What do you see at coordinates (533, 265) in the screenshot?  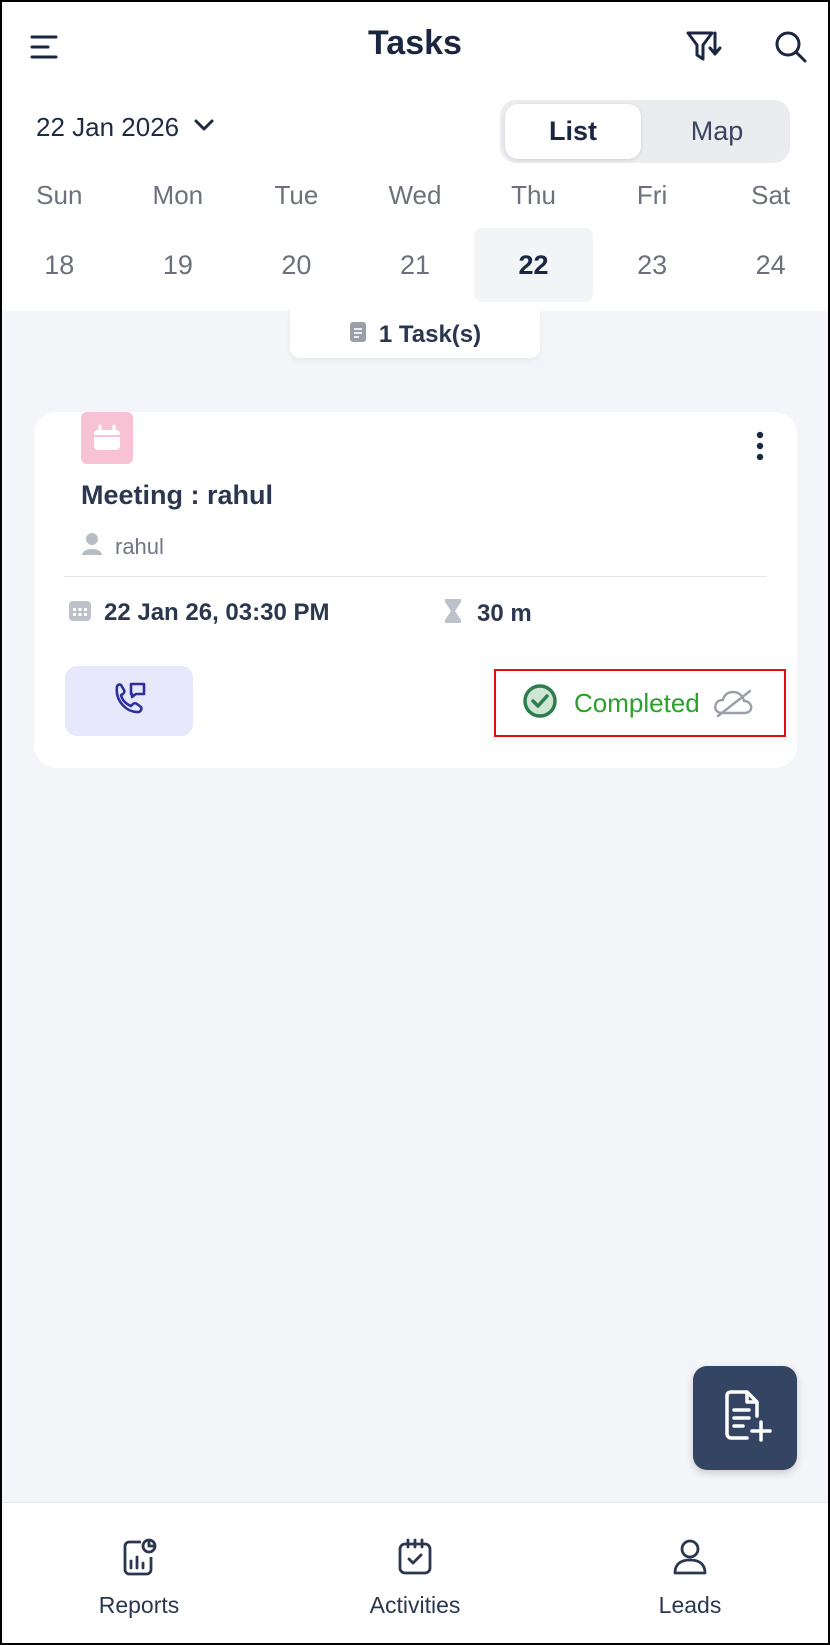 I see `date-cell-selected: 22` at bounding box center [533, 265].